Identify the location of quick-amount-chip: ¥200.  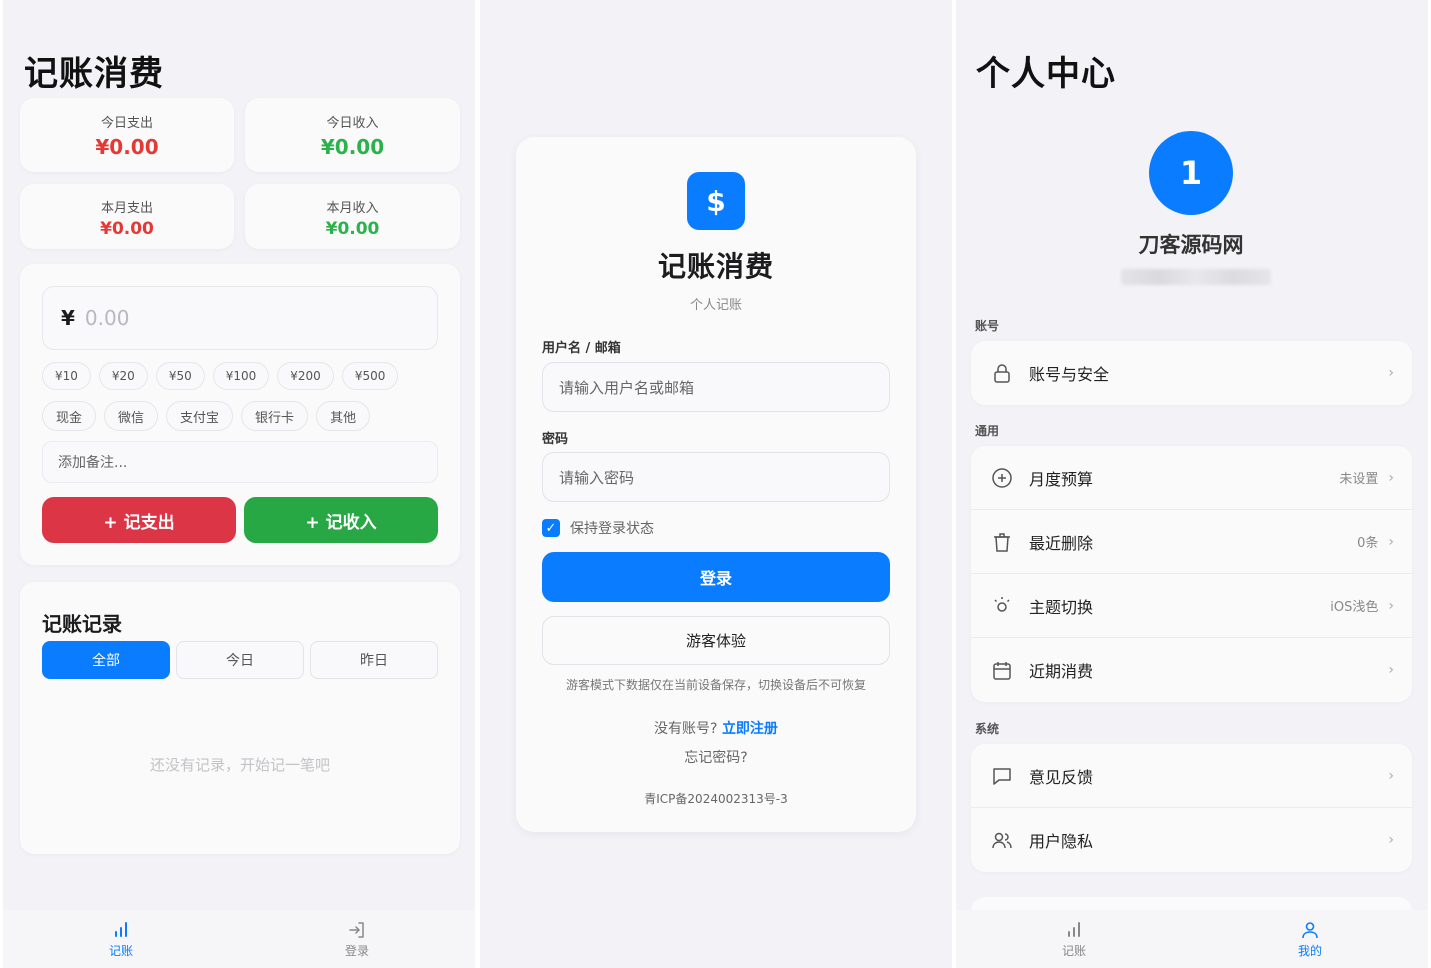
(305, 376).